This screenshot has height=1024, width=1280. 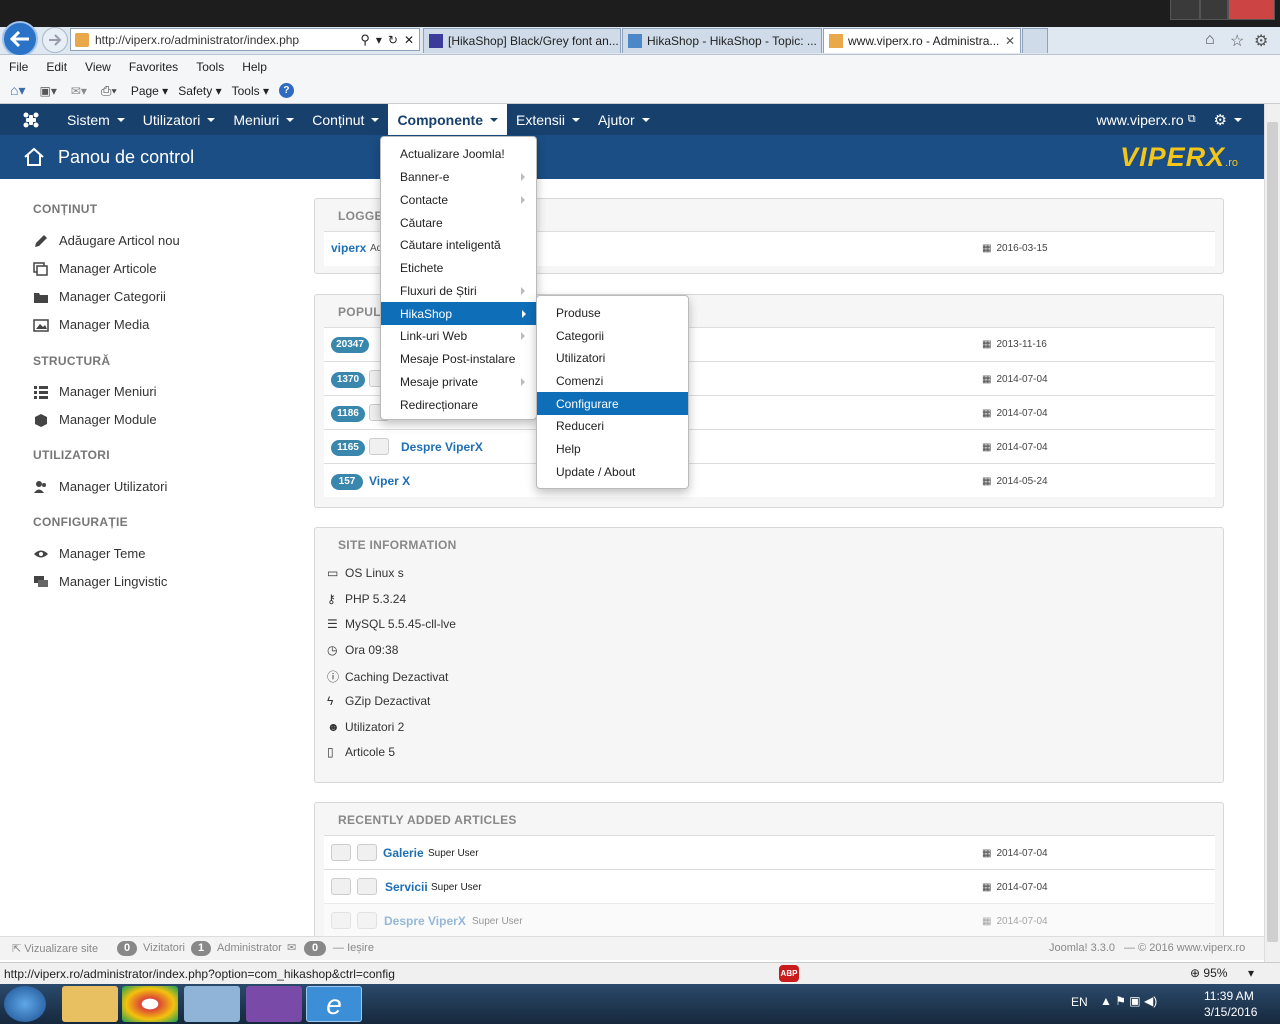 I want to click on sidebar-item-users: Manager Utilizatori, so click(x=100, y=486).